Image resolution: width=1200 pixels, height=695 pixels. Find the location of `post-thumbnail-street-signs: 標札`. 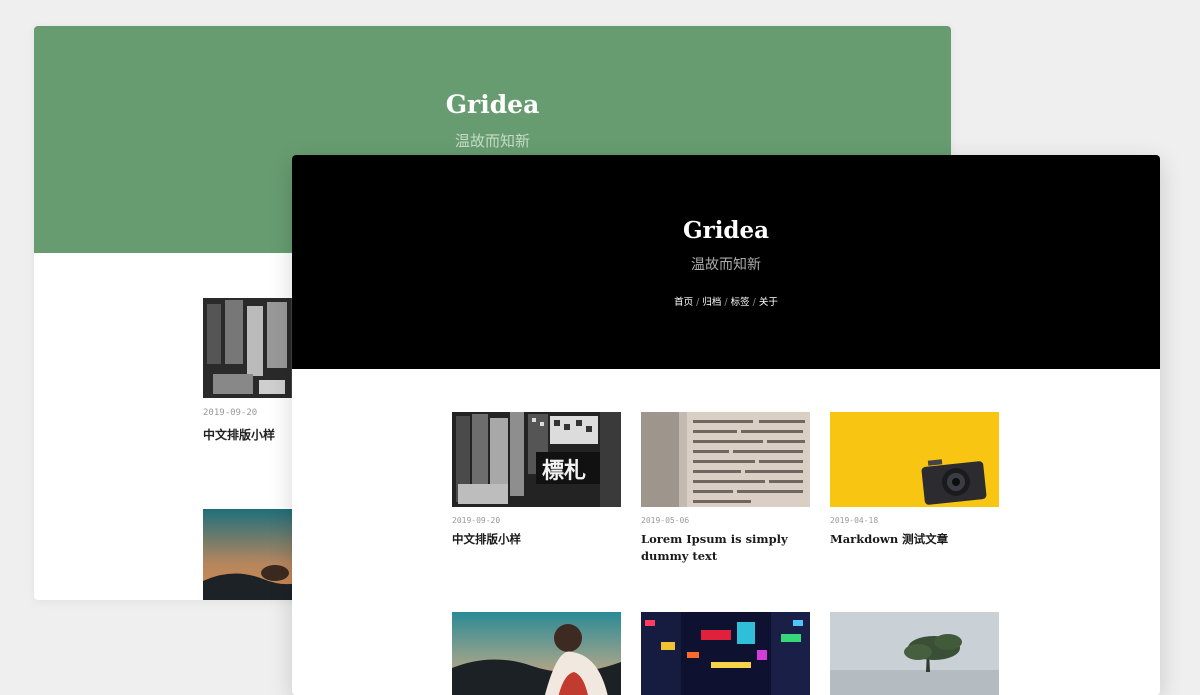

post-thumbnail-street-signs: 標札 is located at coordinates (536, 459).